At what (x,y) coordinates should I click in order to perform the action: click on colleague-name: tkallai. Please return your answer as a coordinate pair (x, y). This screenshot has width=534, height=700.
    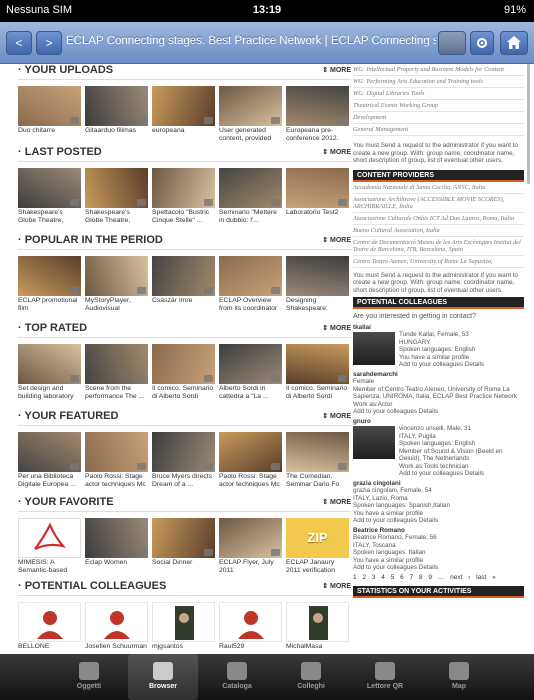
    Looking at the image, I should click on (438, 328).